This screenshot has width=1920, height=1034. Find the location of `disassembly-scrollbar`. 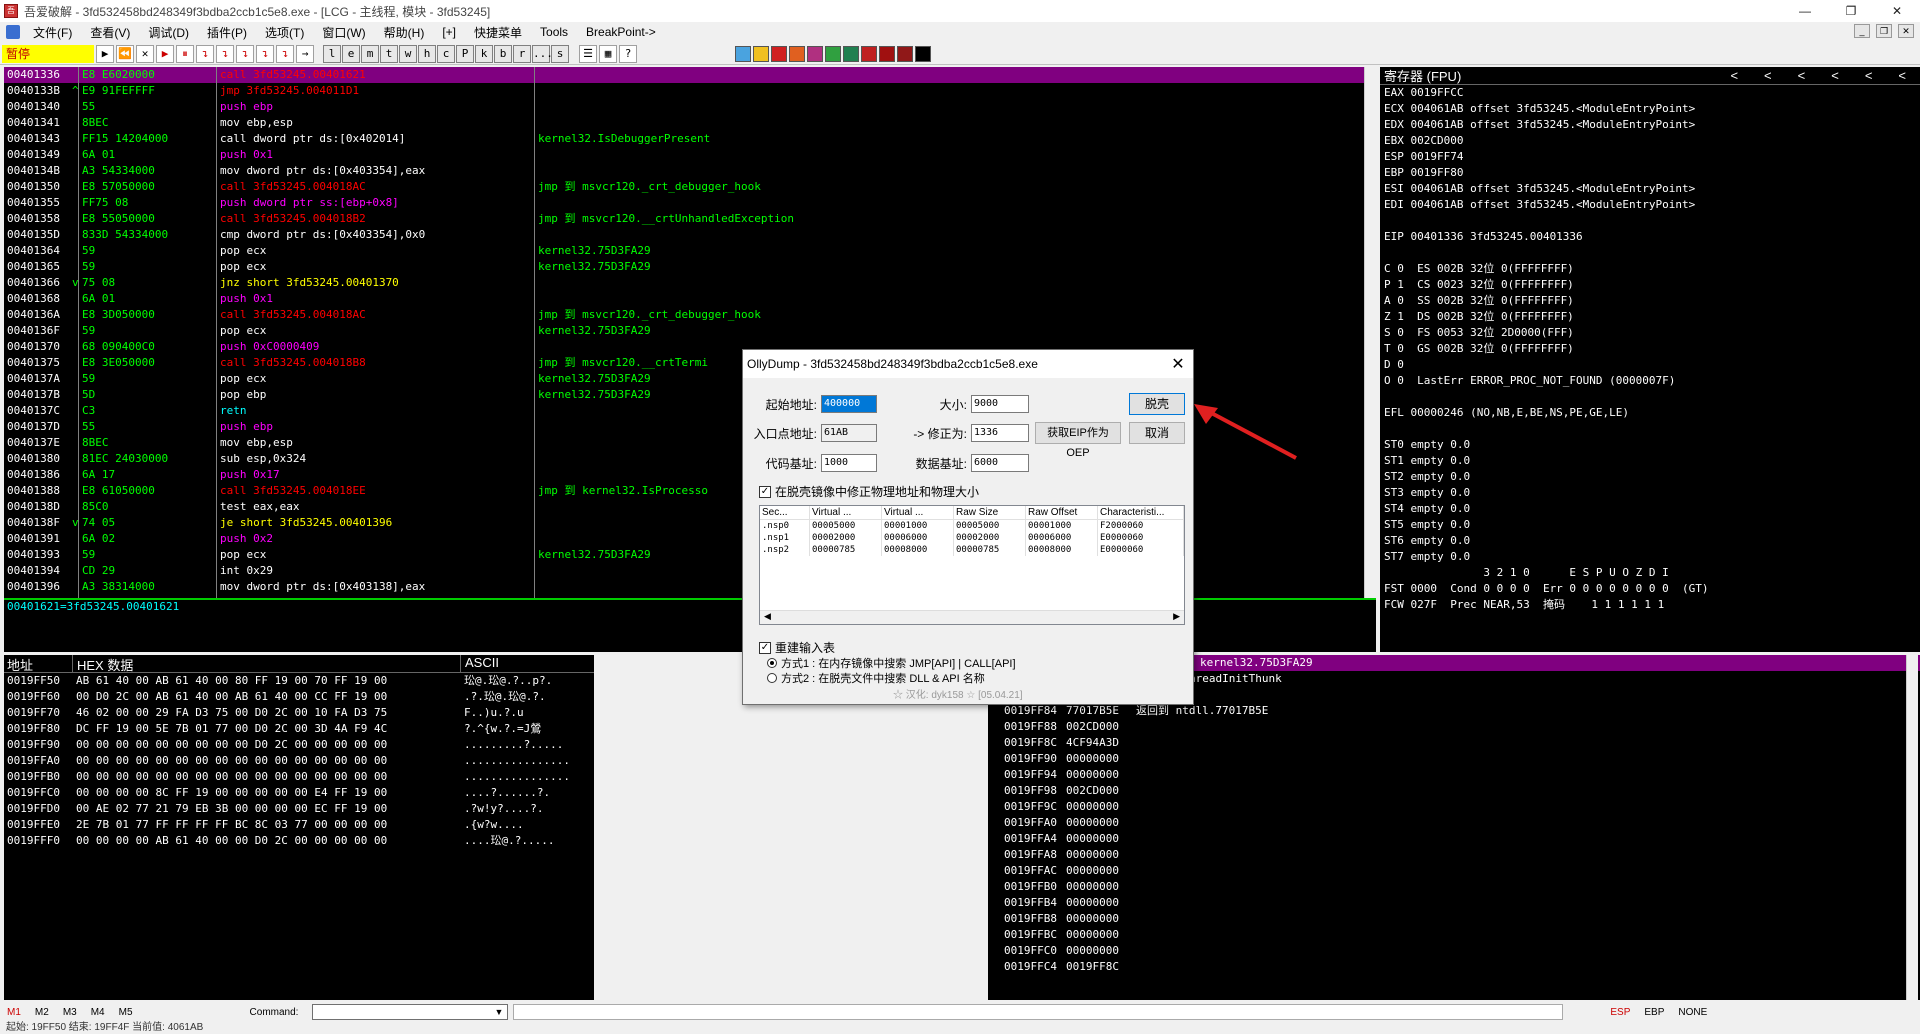

disassembly-scrollbar is located at coordinates (1370, 332).